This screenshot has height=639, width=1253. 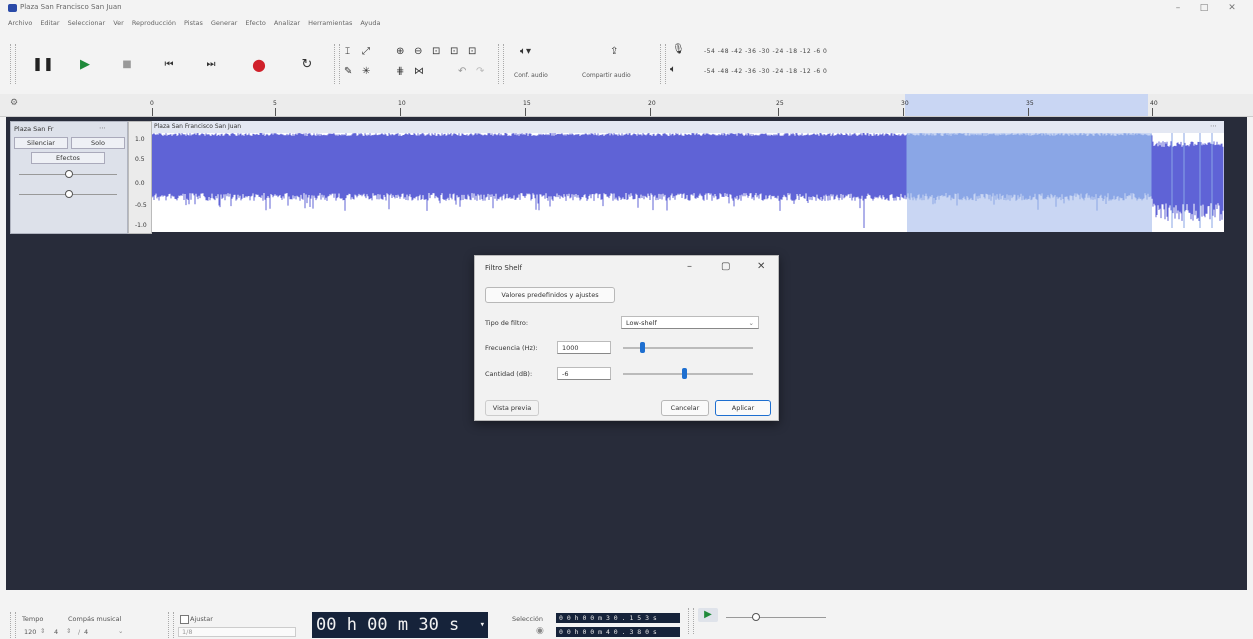 I want to click on mic-icon: 🎙︎, so click(x=678, y=49).